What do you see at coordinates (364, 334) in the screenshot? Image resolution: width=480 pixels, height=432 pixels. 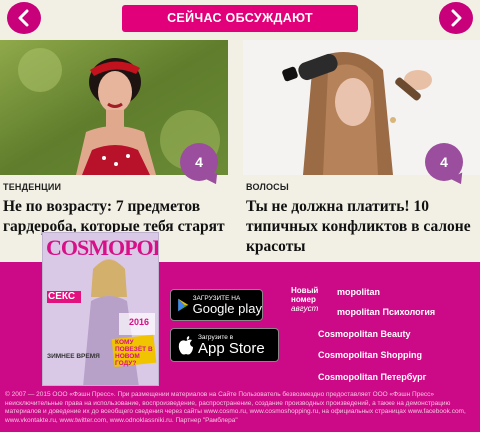 I see `link-beauty: Cosmopolitan Beauty` at bounding box center [364, 334].